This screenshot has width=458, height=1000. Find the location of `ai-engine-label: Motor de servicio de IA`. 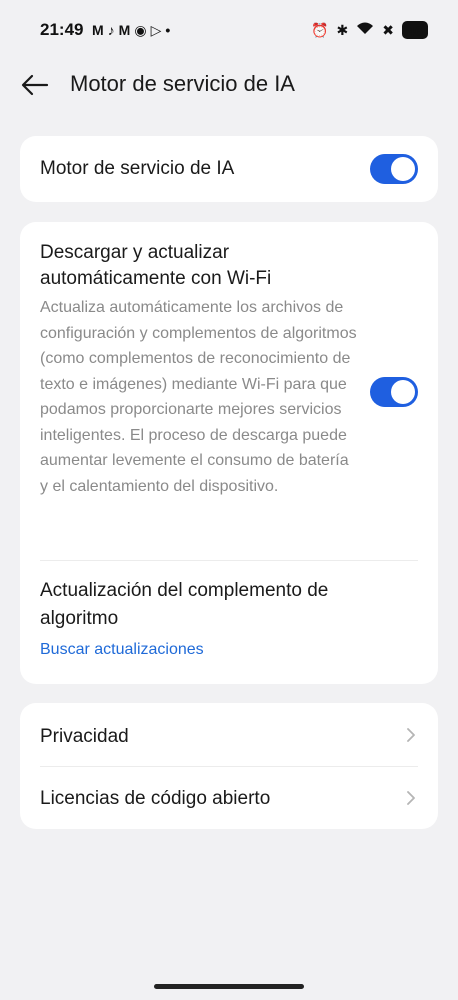

ai-engine-label: Motor de servicio de IA is located at coordinates (137, 168).